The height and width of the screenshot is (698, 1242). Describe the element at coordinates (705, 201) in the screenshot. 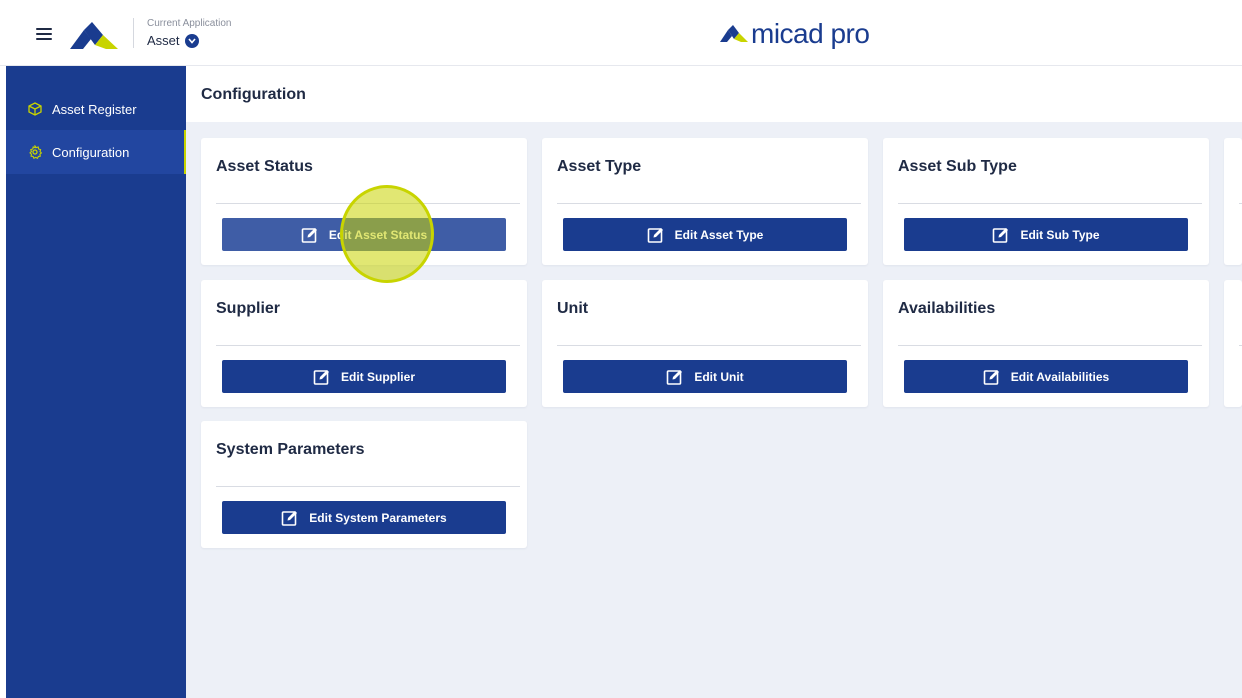

I see `card-asset-type: Asset Type Edit Asset Type` at that location.